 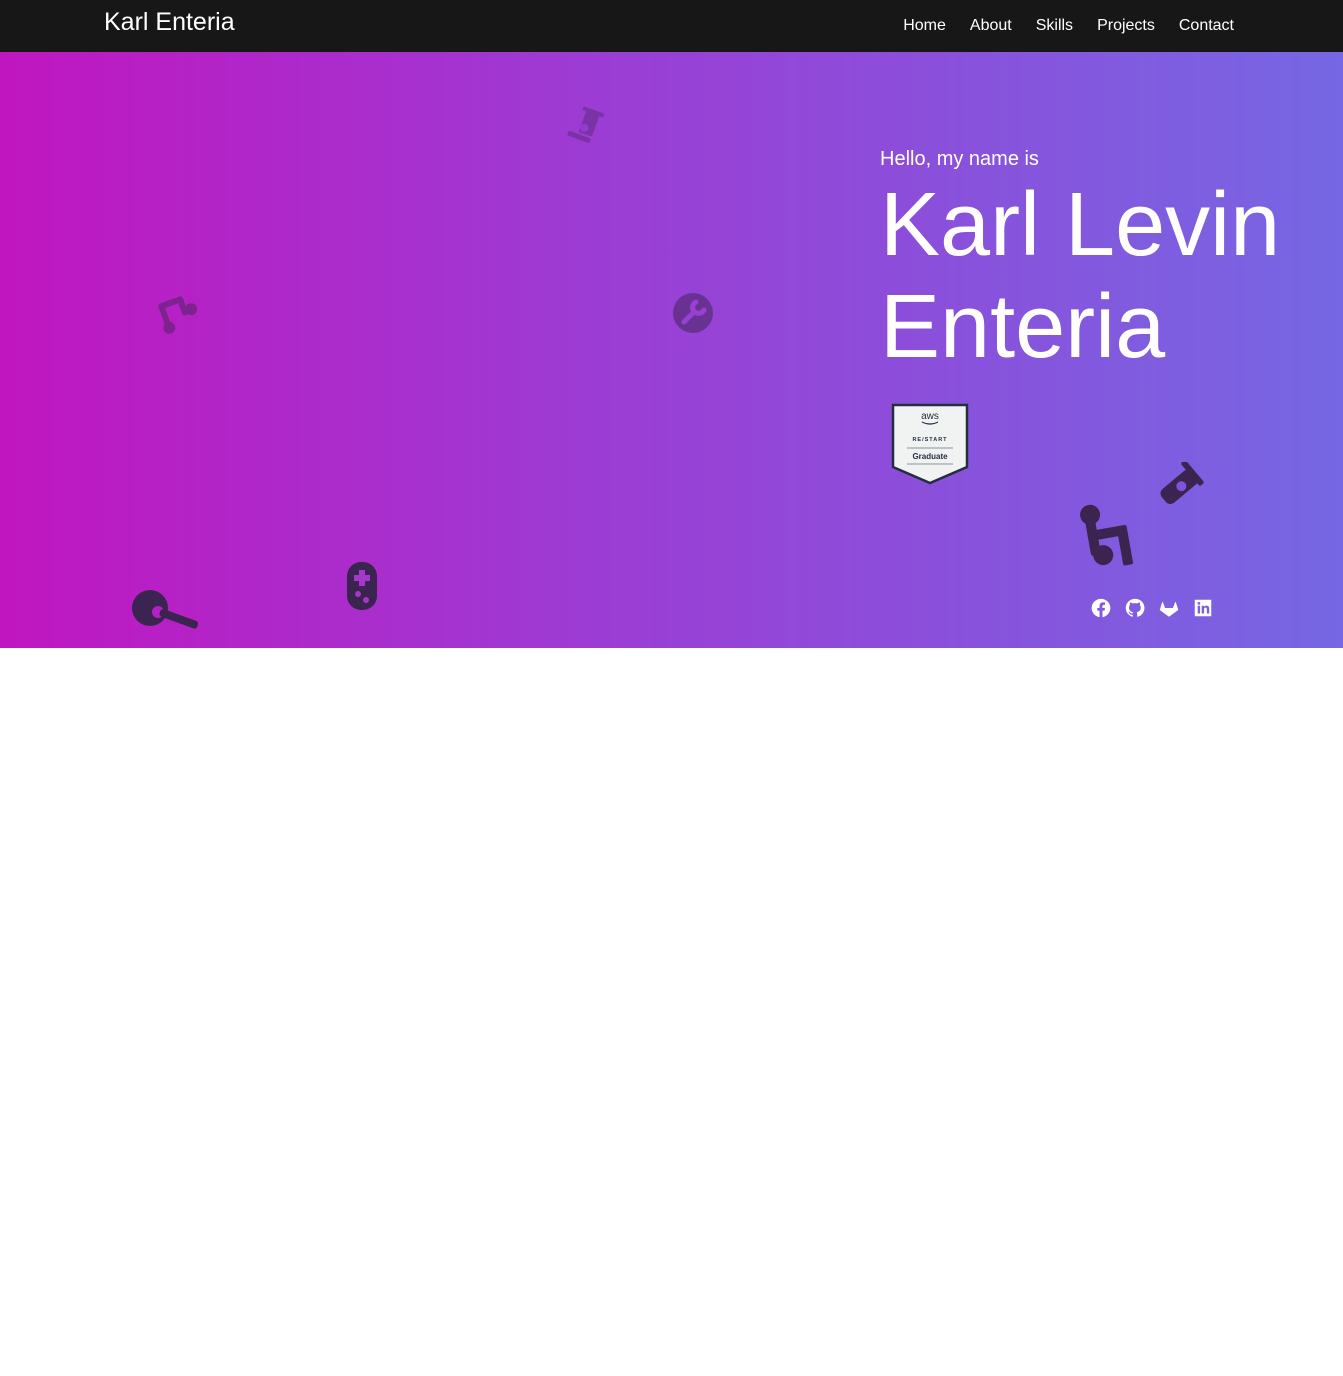 What do you see at coordinates (930, 456) in the screenshot?
I see `badge-label: Graduate` at bounding box center [930, 456].